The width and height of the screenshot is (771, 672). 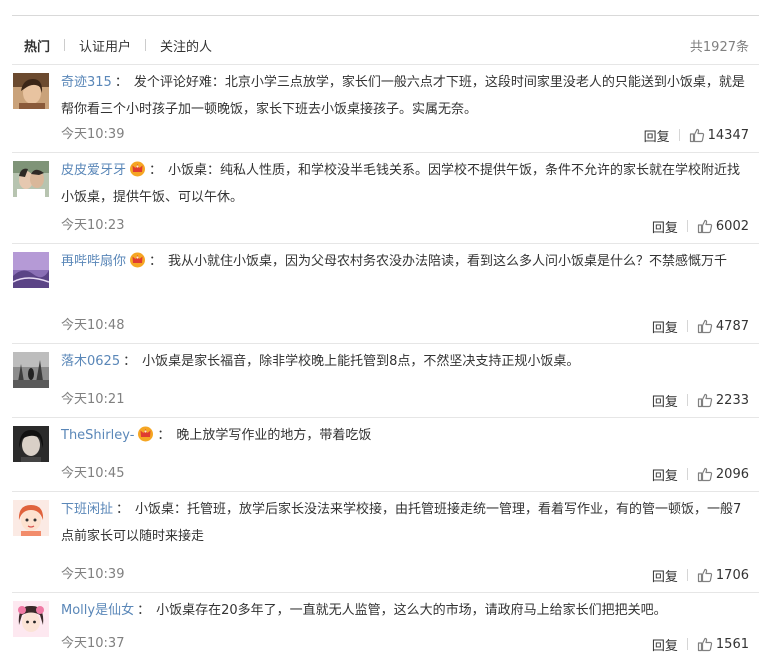 What do you see at coordinates (93, 225) in the screenshot?
I see `comment-time: 今天10:23` at bounding box center [93, 225].